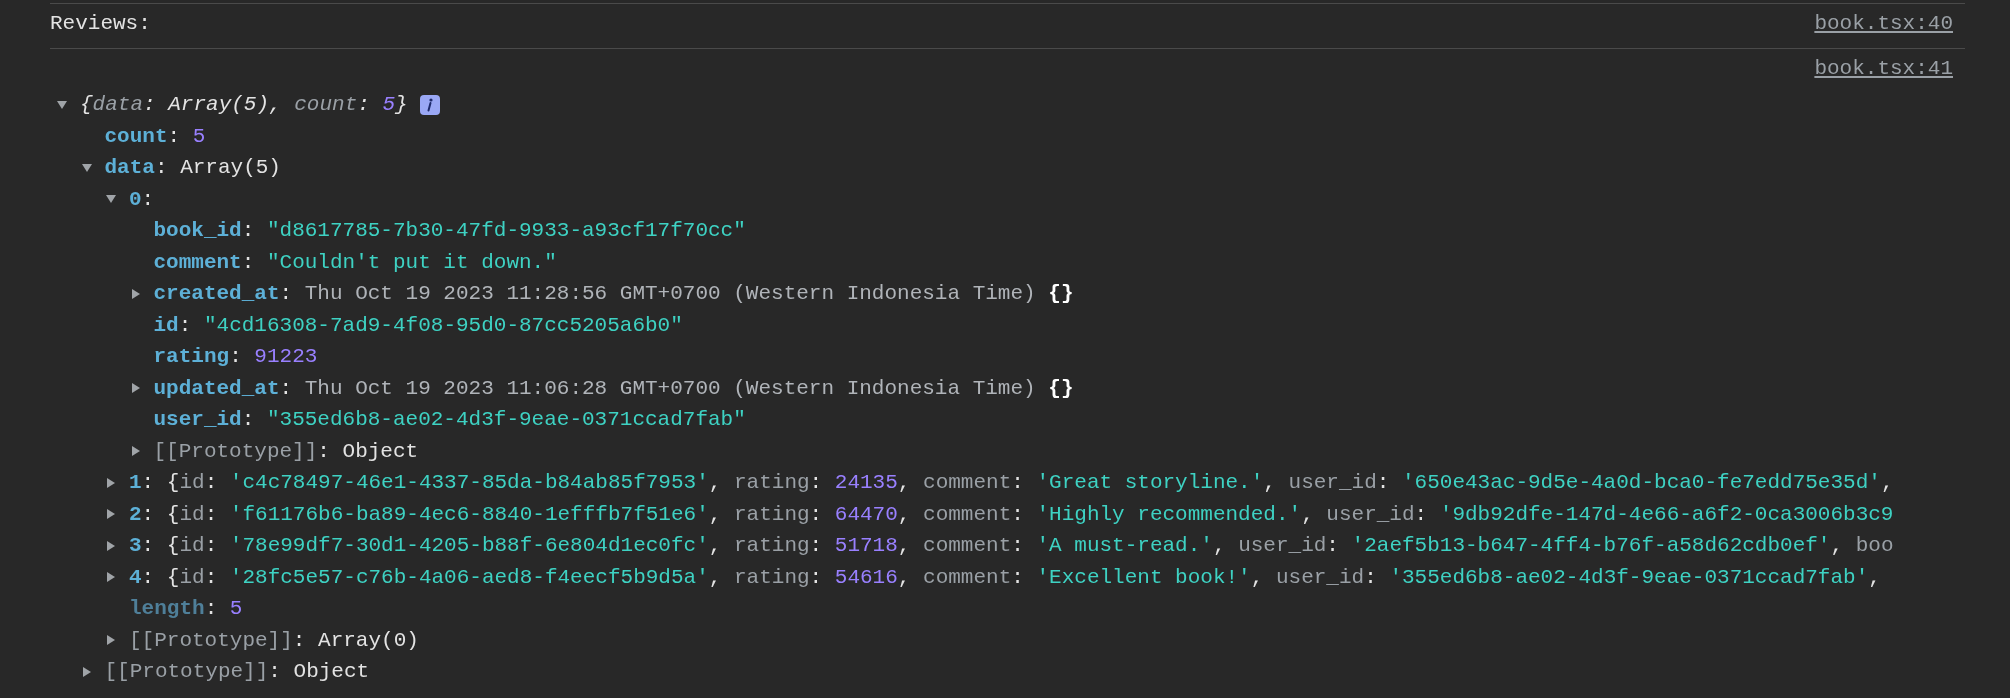 Image resolution: width=2010 pixels, height=698 pixels. What do you see at coordinates (355, 262) in the screenshot?
I see `object-property: comment: "Couldn't put it down."` at bounding box center [355, 262].